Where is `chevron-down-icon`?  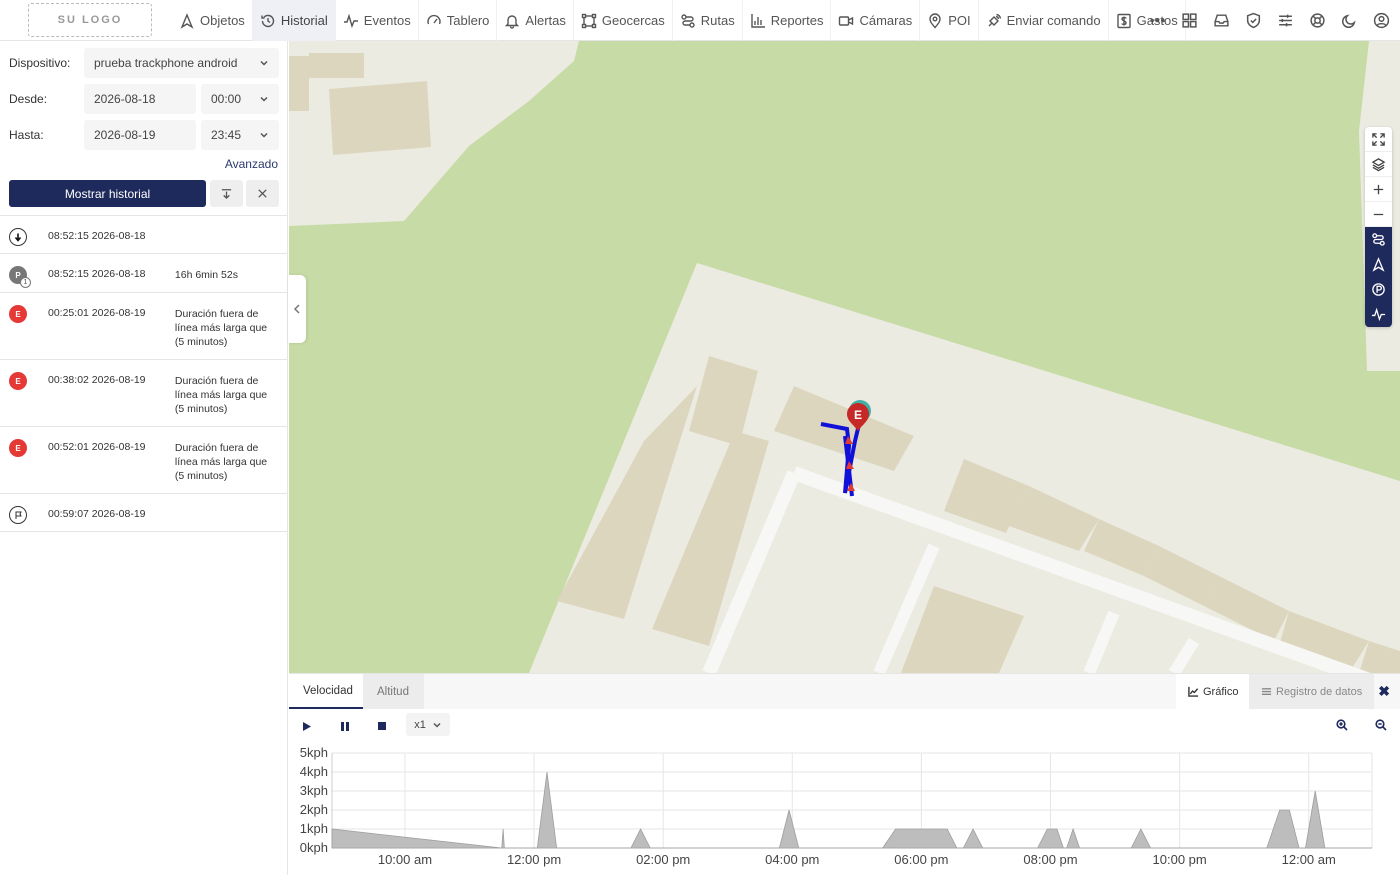
chevron-down-icon is located at coordinates (264, 63).